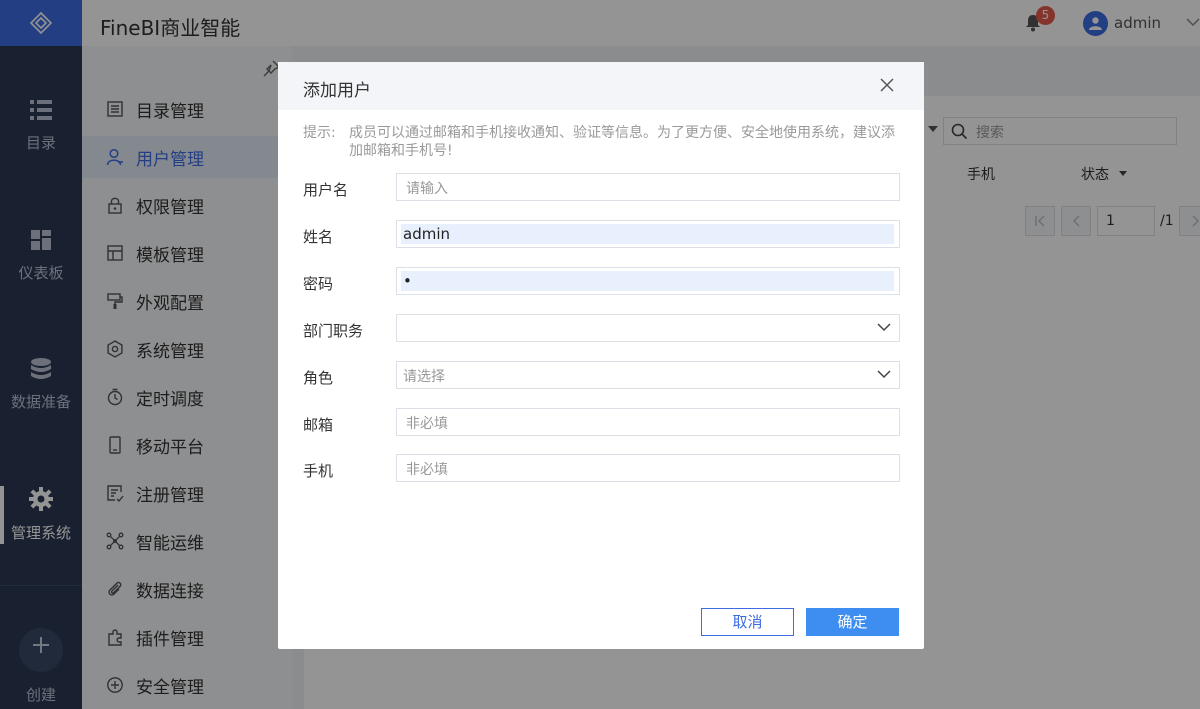 The width and height of the screenshot is (1200, 709). I want to click on tip-label: 提示:, so click(319, 133).